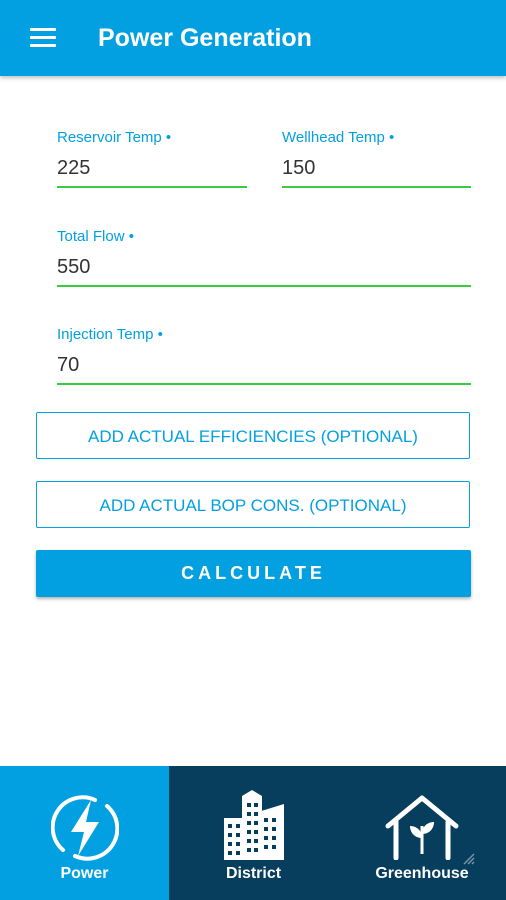 This screenshot has height=900, width=506. What do you see at coordinates (264, 365) in the screenshot?
I see `injection-temp-input` at bounding box center [264, 365].